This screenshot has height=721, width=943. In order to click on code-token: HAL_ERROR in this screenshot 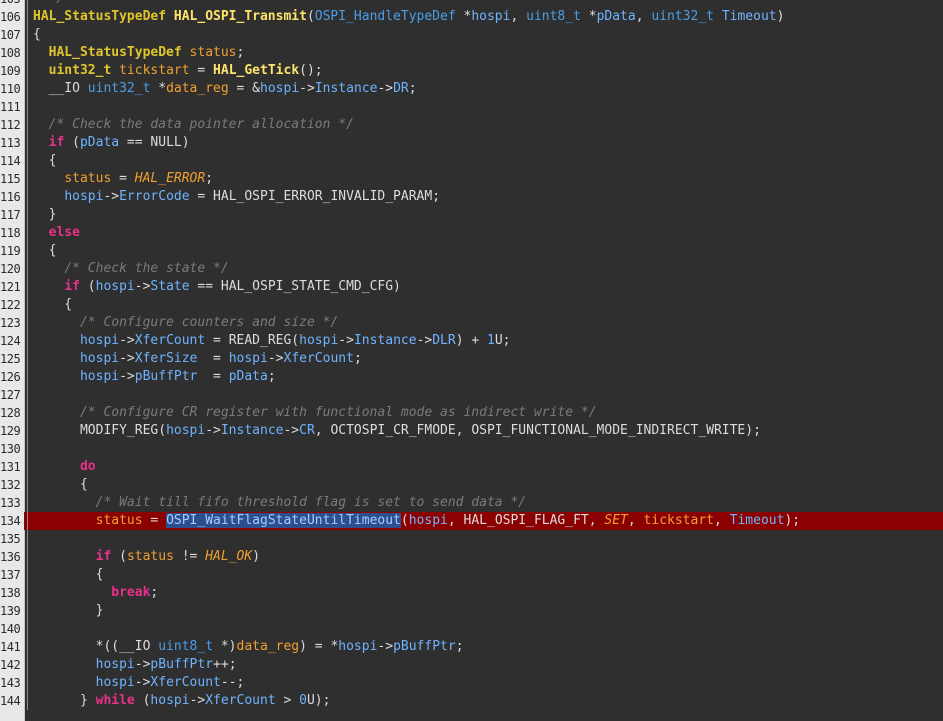, I will do `click(170, 178)`.